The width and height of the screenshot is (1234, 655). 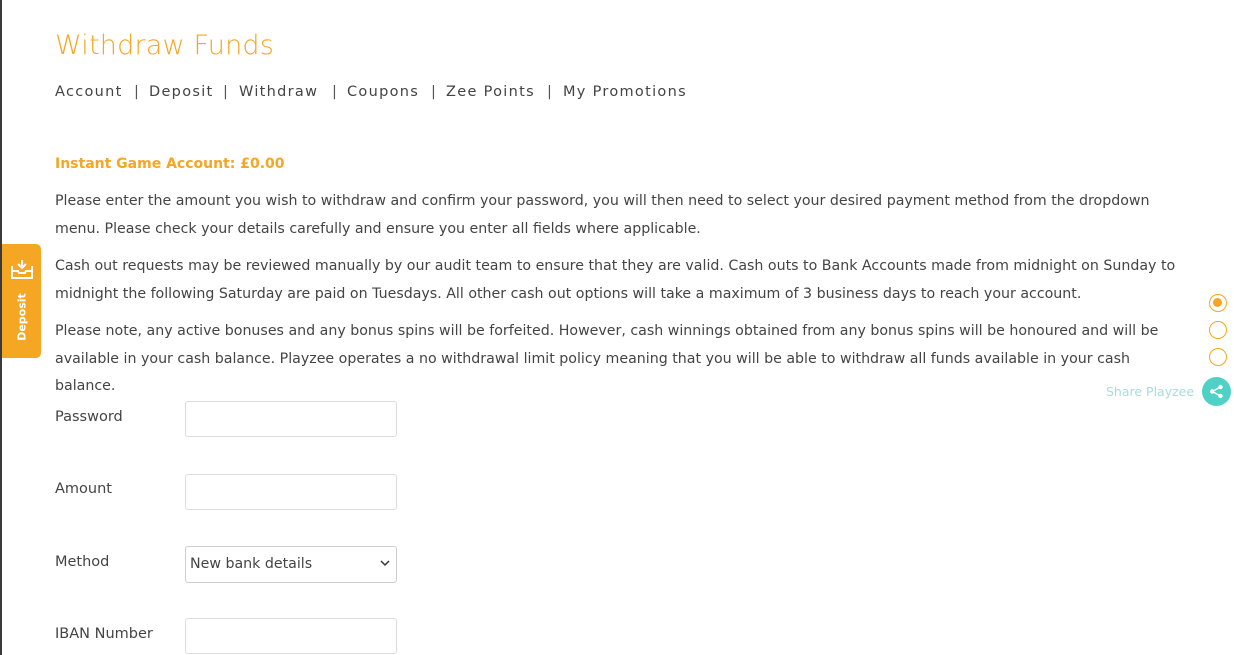 What do you see at coordinates (291, 492) in the screenshot?
I see `amount-input` at bounding box center [291, 492].